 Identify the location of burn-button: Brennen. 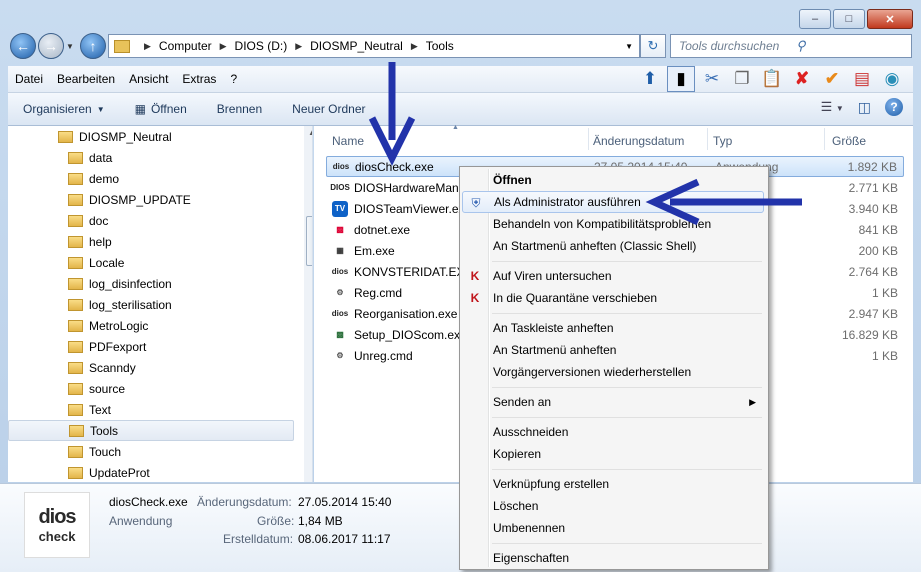
(239, 109).